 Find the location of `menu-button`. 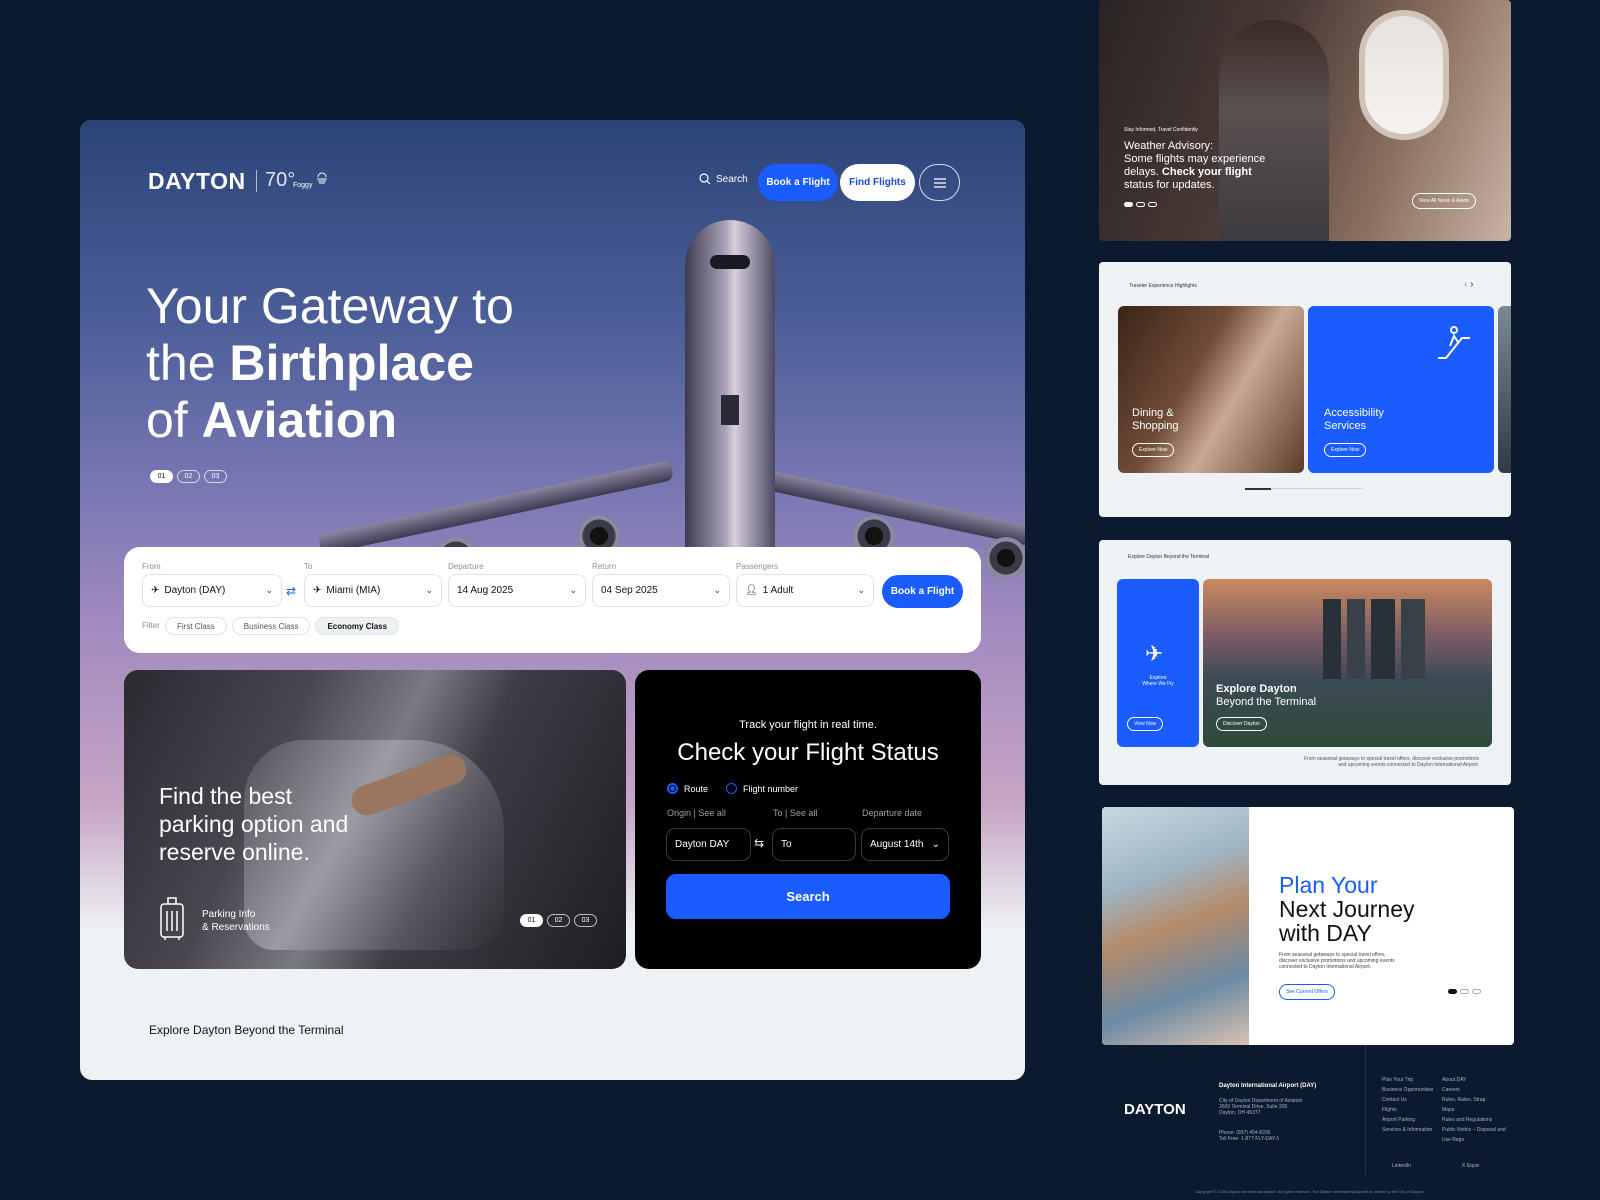

menu-button is located at coordinates (939, 182).